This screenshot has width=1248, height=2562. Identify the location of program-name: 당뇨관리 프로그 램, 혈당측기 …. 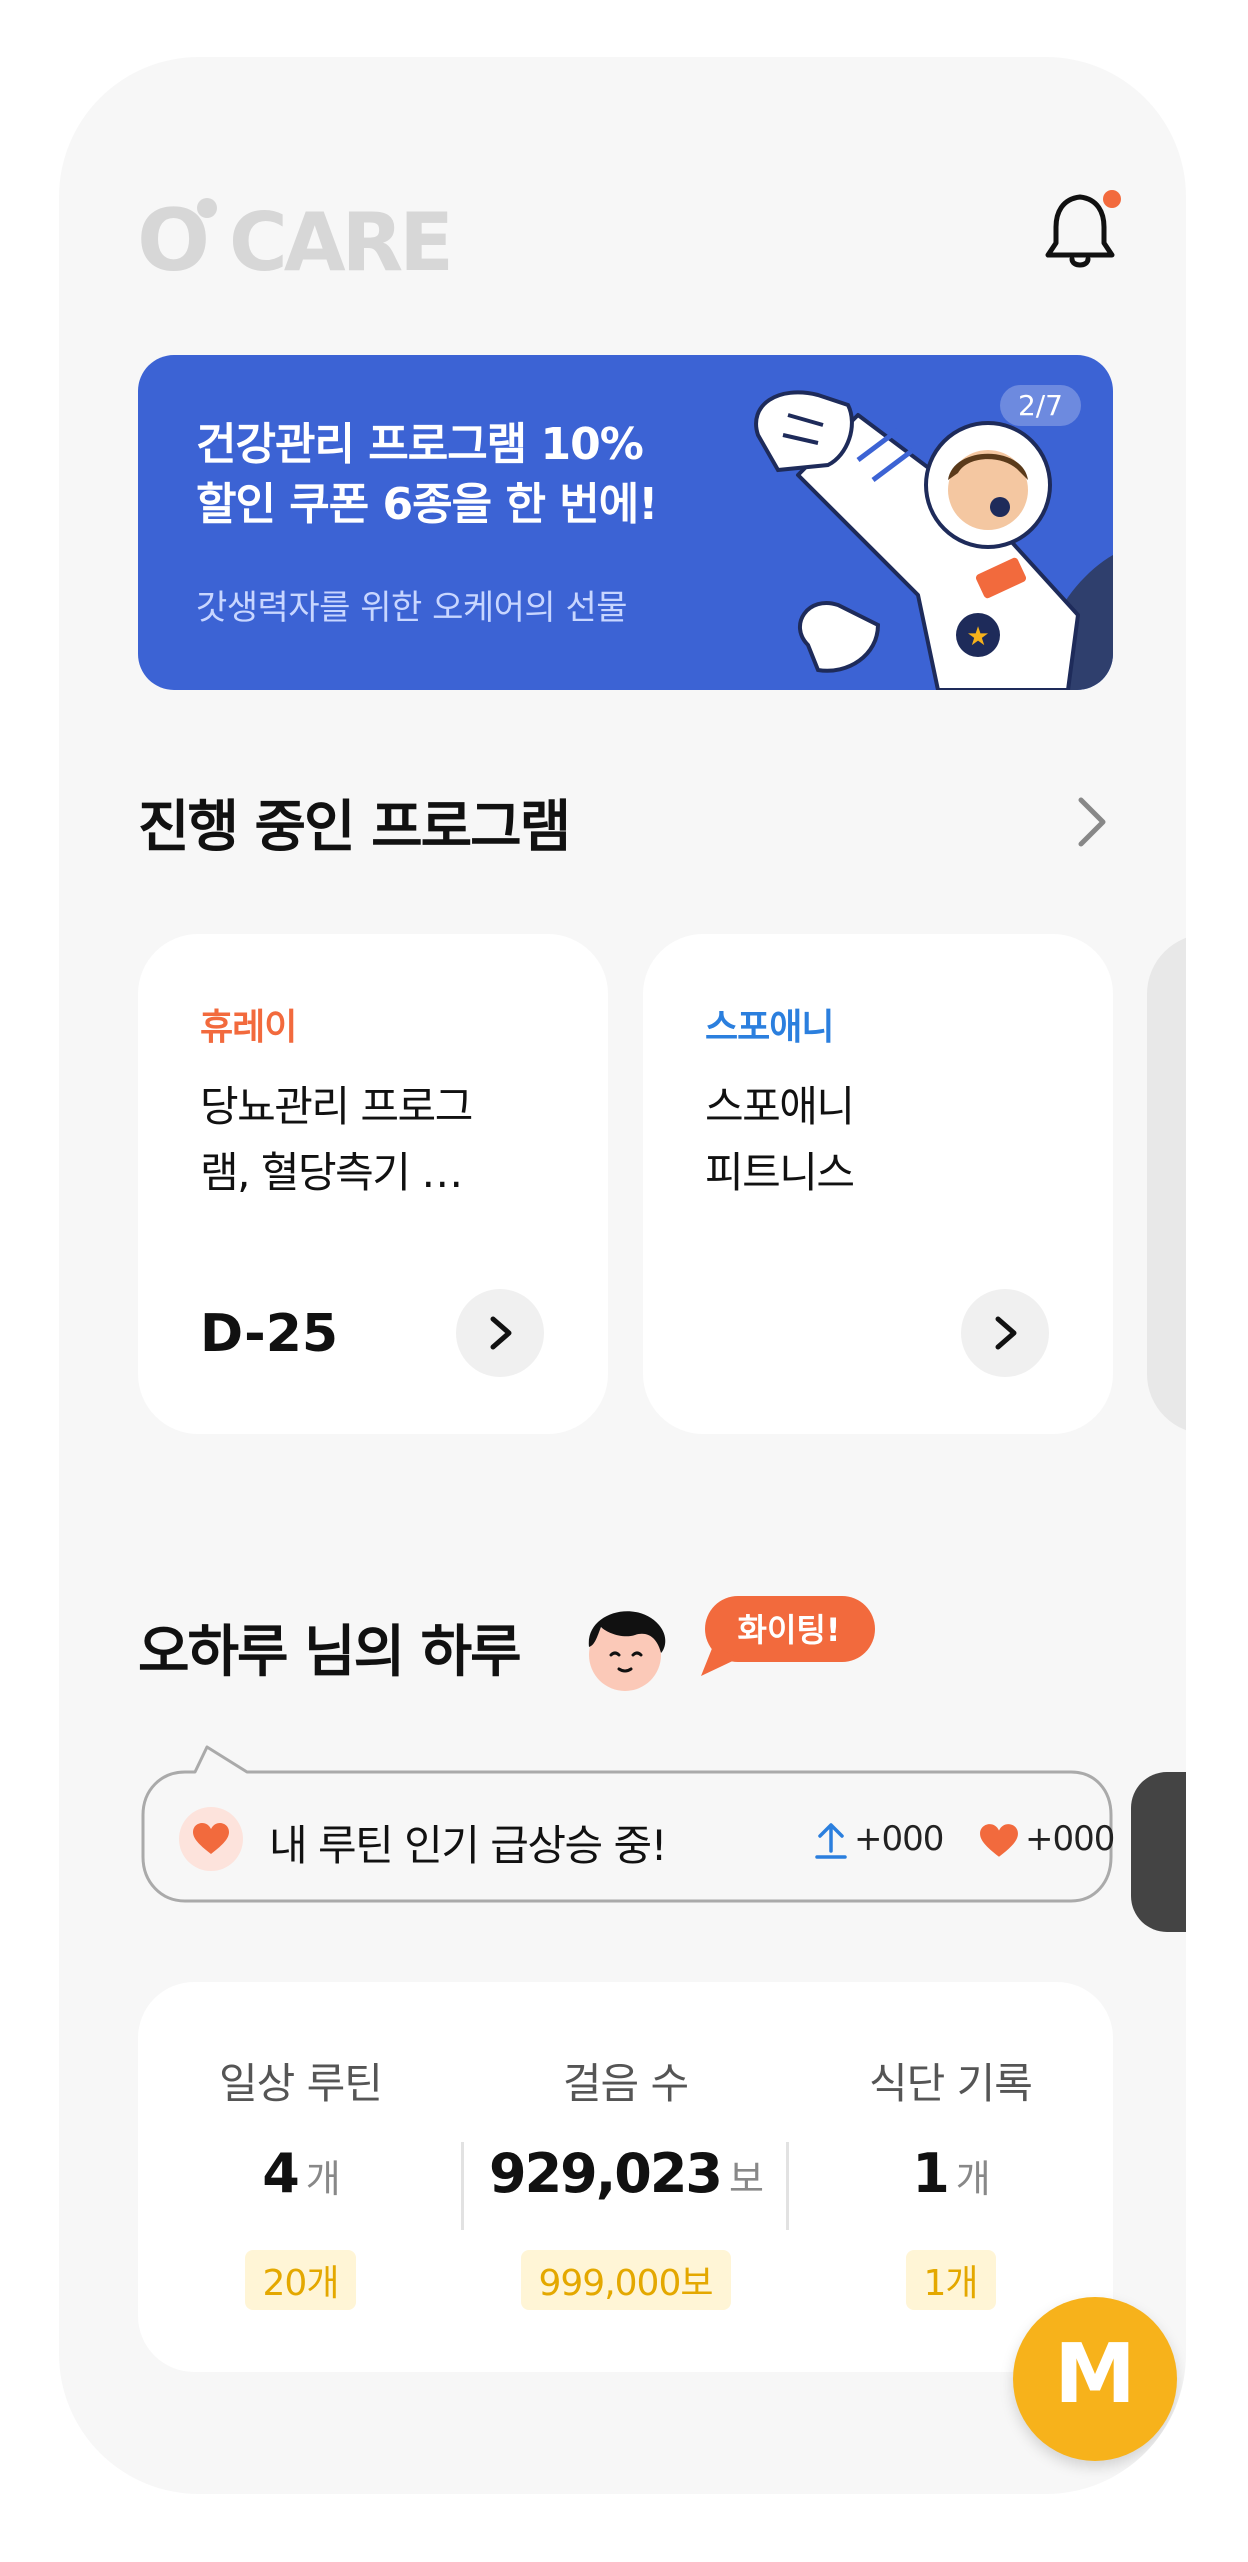
(336, 1139).